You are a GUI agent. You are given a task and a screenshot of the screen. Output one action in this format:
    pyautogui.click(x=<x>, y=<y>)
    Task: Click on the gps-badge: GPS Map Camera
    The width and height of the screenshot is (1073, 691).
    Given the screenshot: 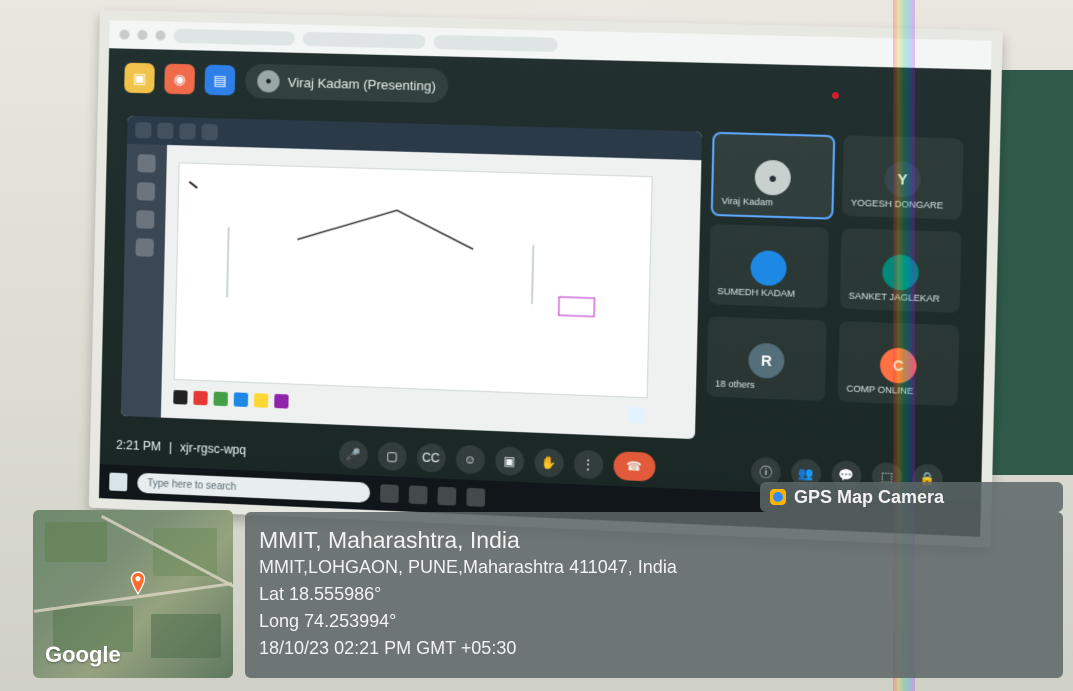 What is the action you would take?
    pyautogui.click(x=911, y=497)
    